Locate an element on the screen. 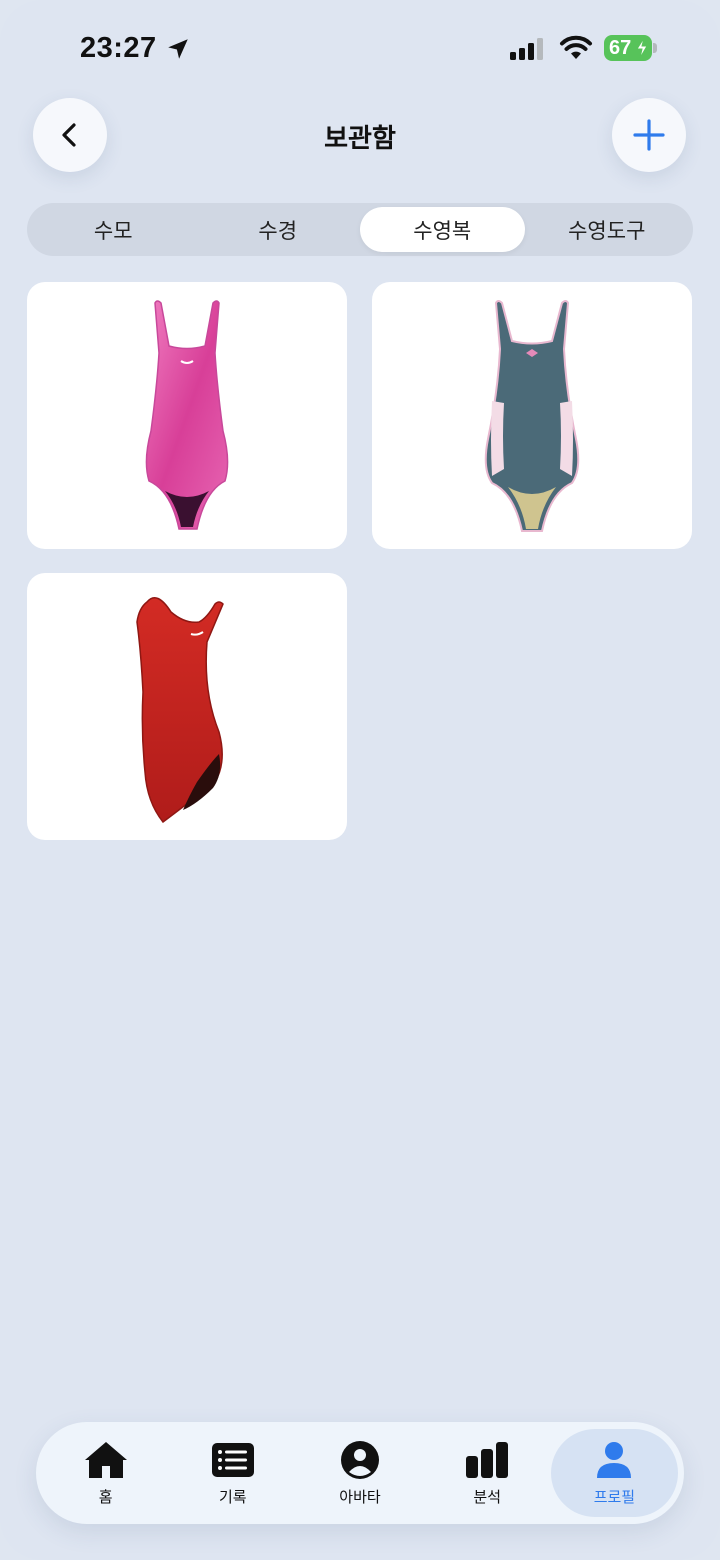 Image resolution: width=720 pixels, height=1560 pixels. tab-label: 프로필 is located at coordinates (614, 1496).